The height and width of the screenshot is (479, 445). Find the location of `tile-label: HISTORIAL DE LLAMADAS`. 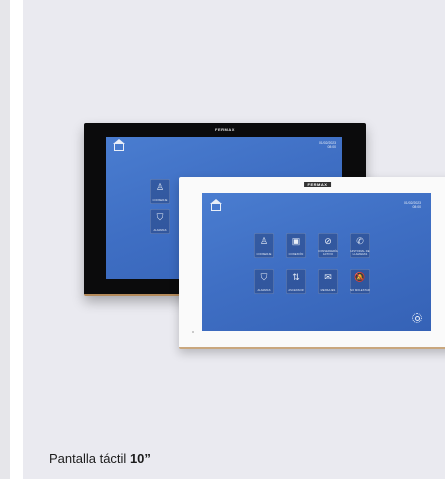

tile-label: HISTORIAL DE LLAMADAS is located at coordinates (360, 253).